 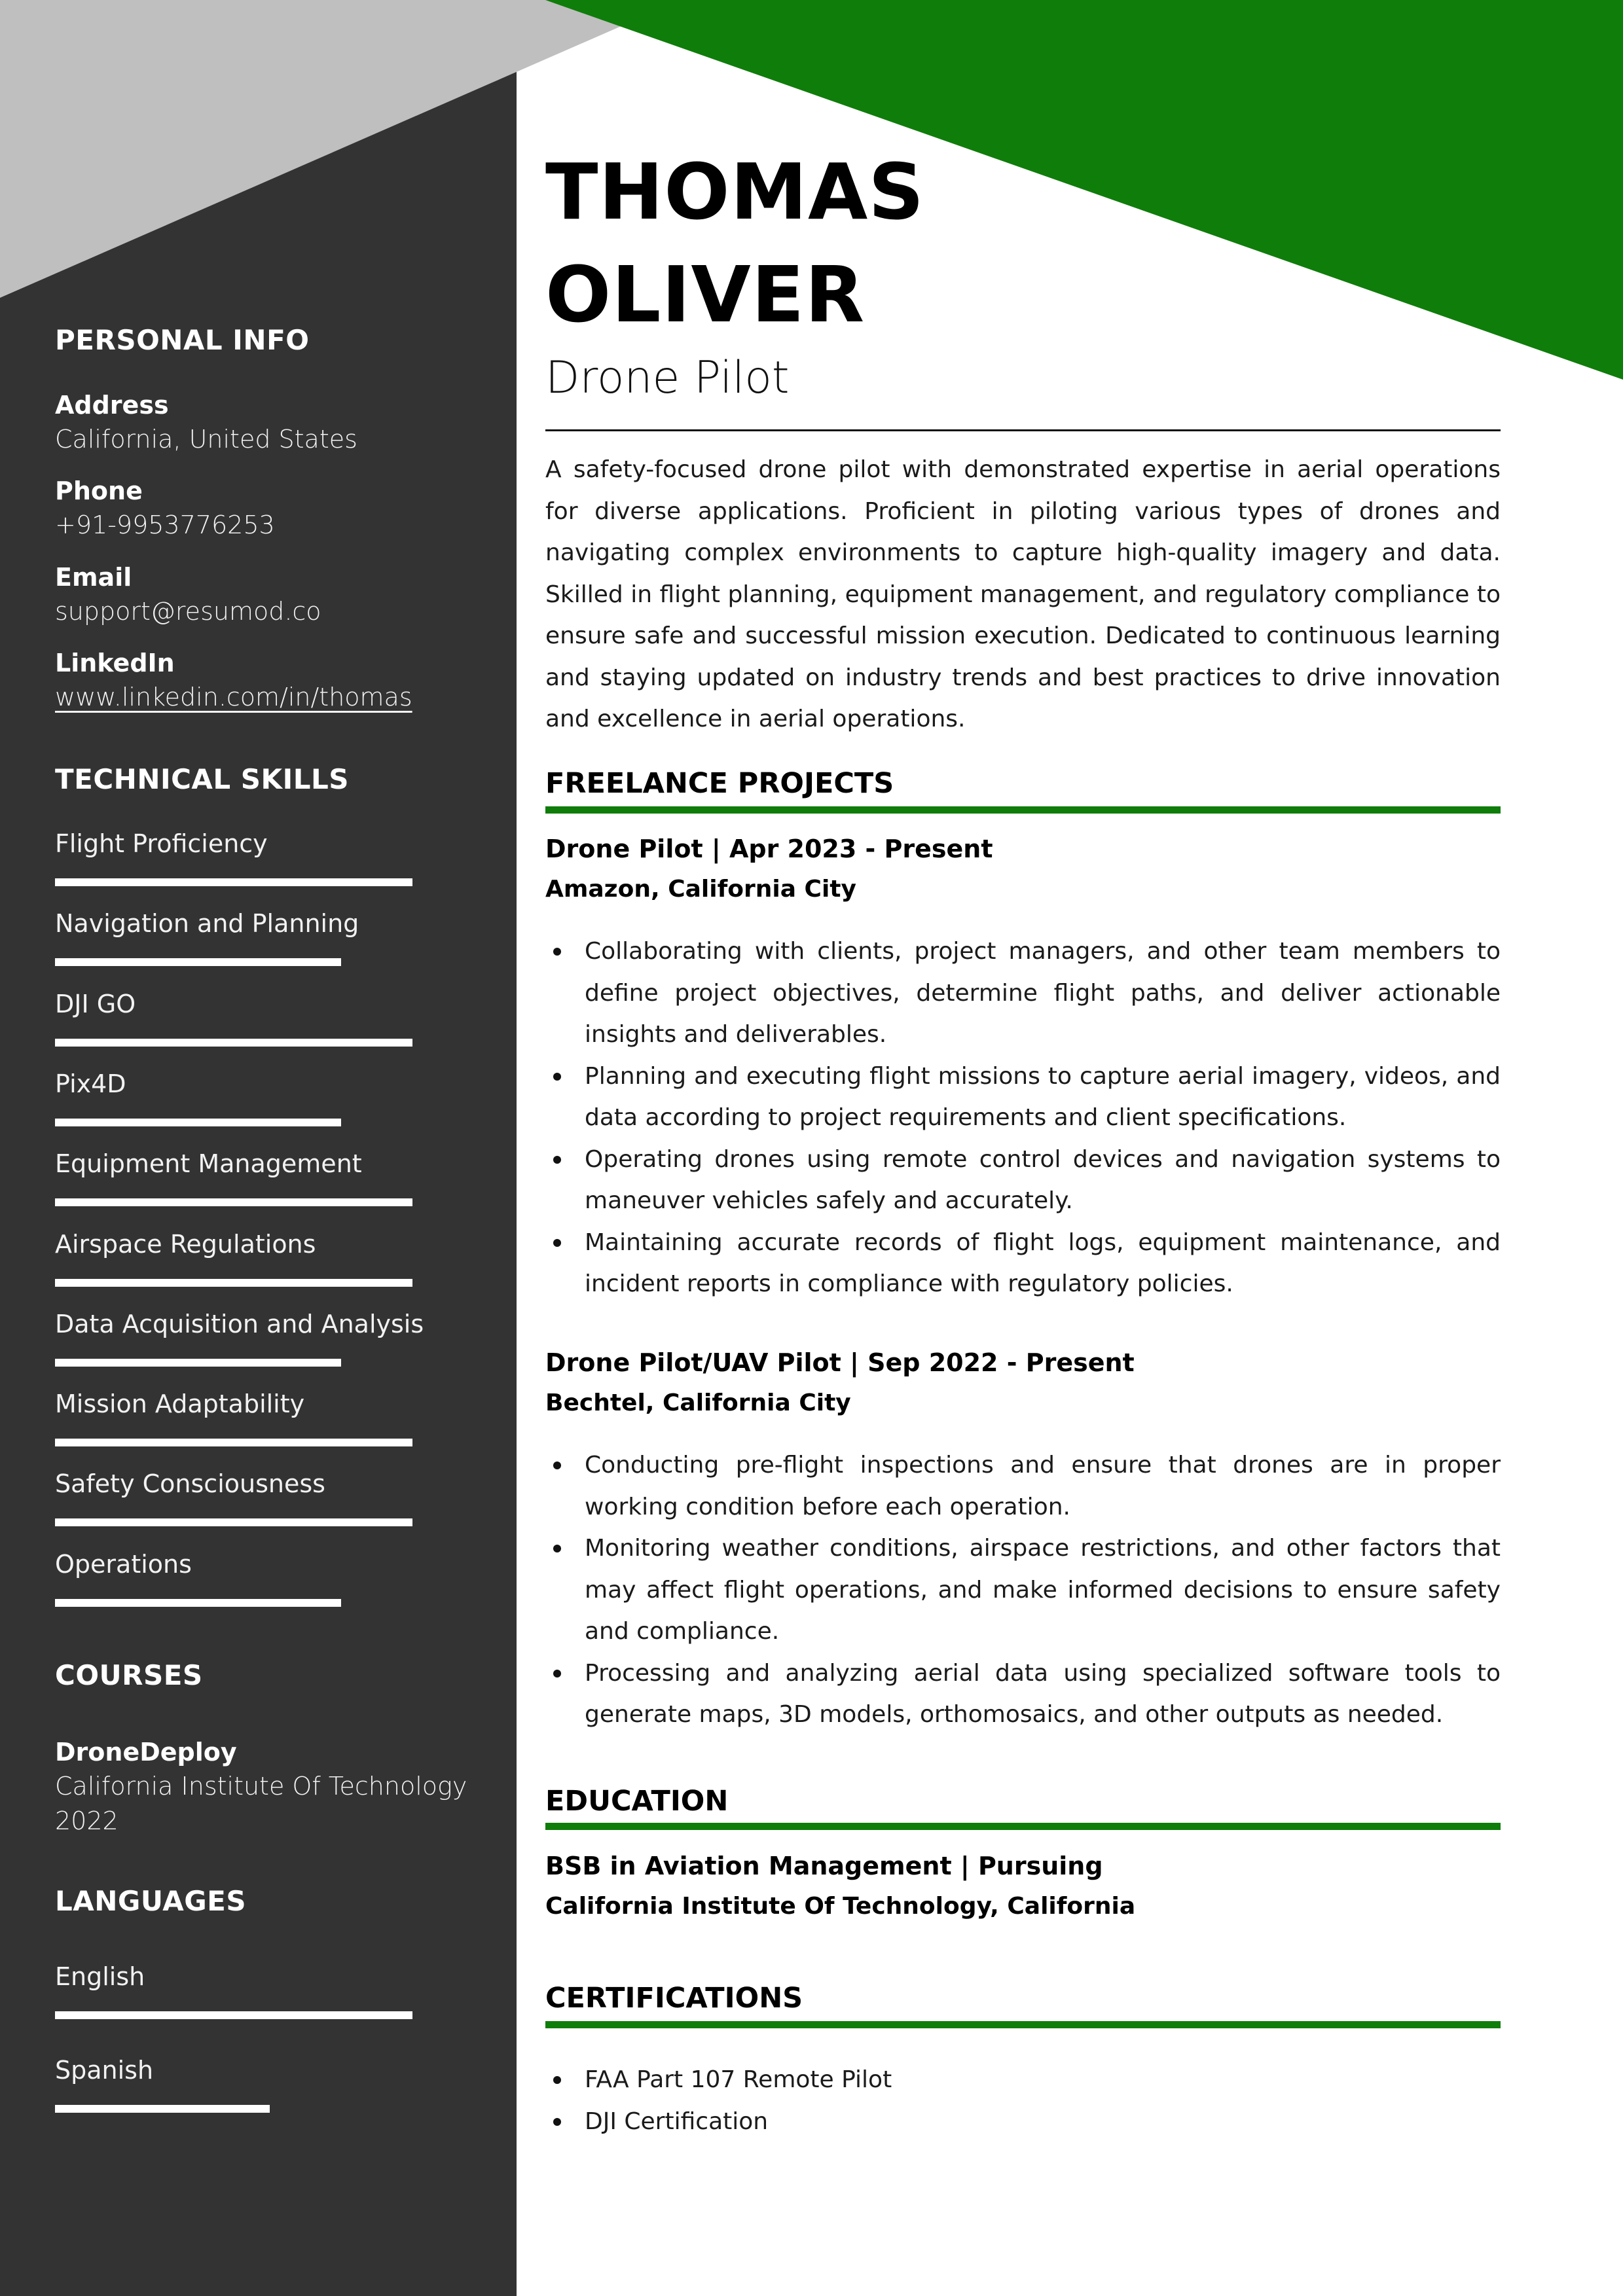 What do you see at coordinates (719, 783) in the screenshot?
I see `projects-heading: FREELANCE PROJECTS` at bounding box center [719, 783].